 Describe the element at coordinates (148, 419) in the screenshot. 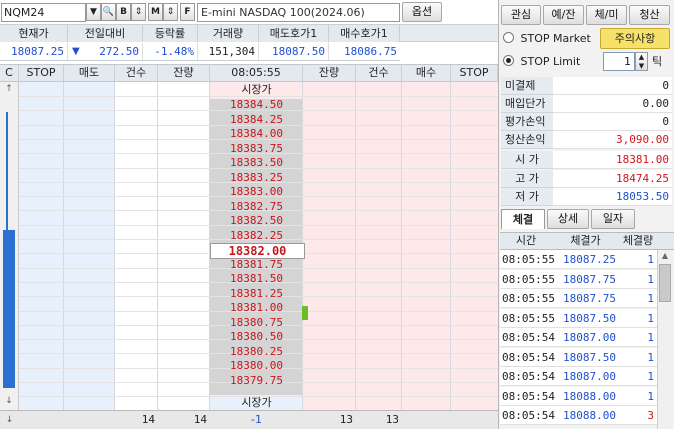

I see `footer-sell-count: 14` at that location.